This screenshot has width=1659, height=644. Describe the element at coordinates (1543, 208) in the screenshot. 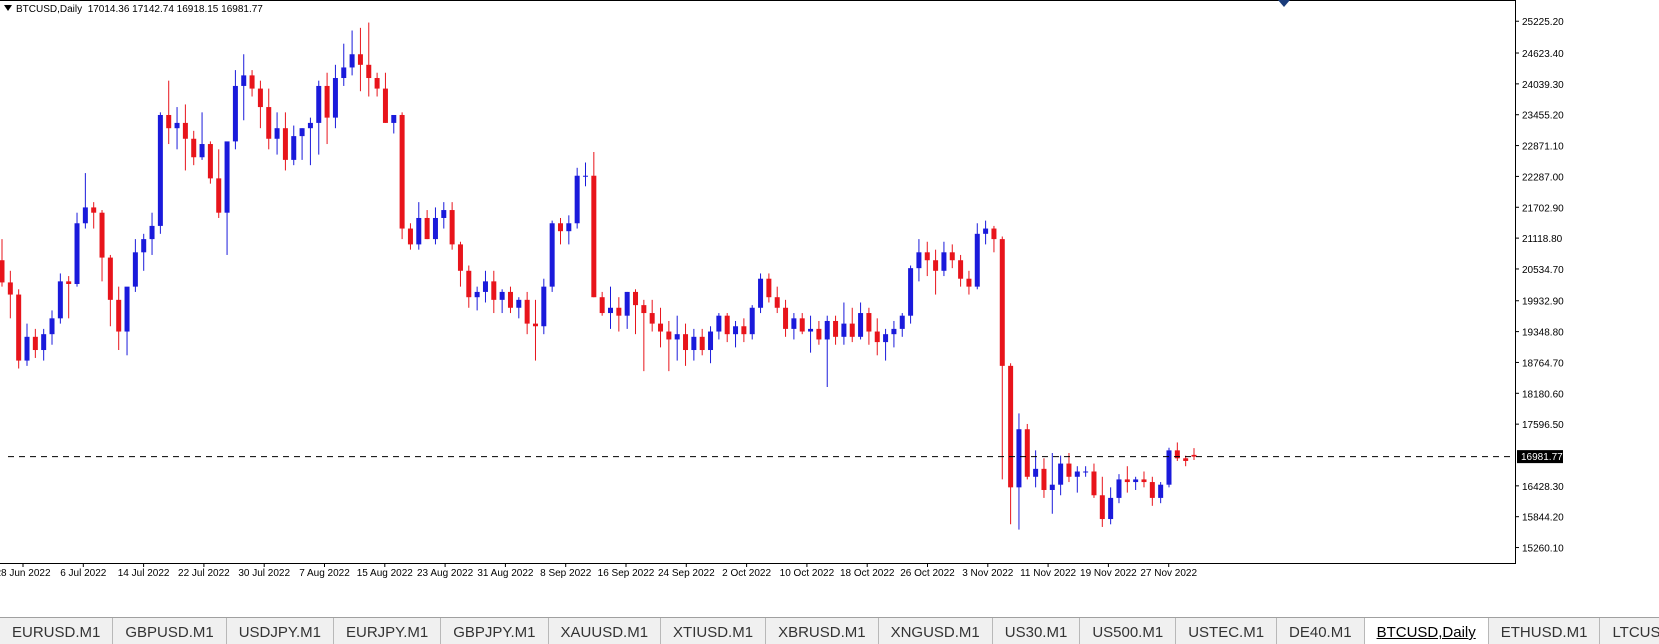

I see `price-label: 21702.90` at that location.